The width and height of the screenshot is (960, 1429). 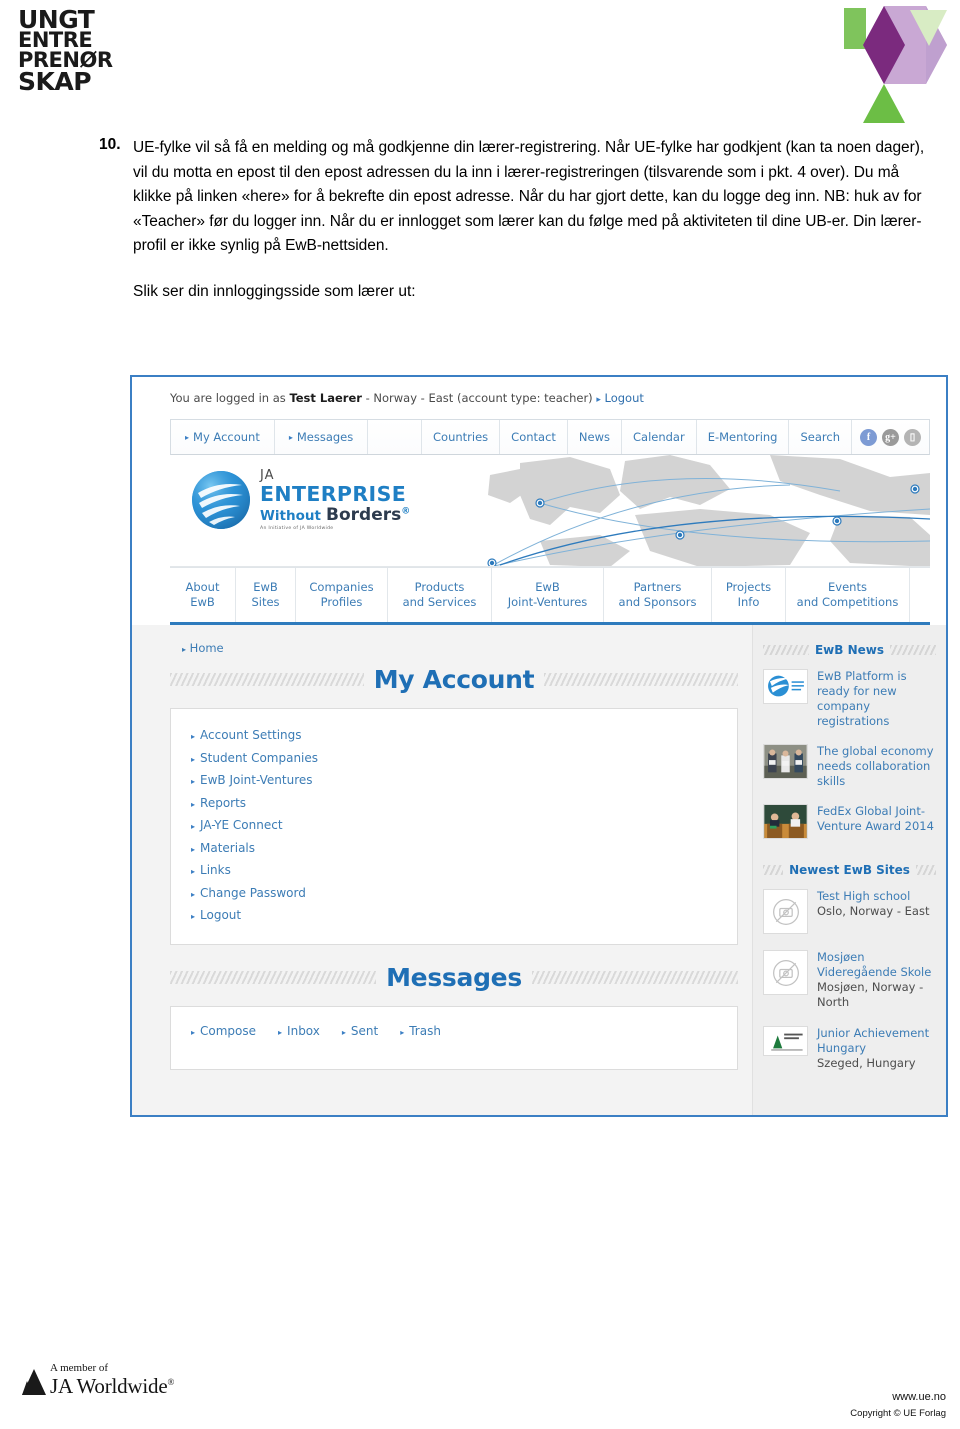 What do you see at coordinates (785, 821) in the screenshot?
I see `conference-podium-photo` at bounding box center [785, 821].